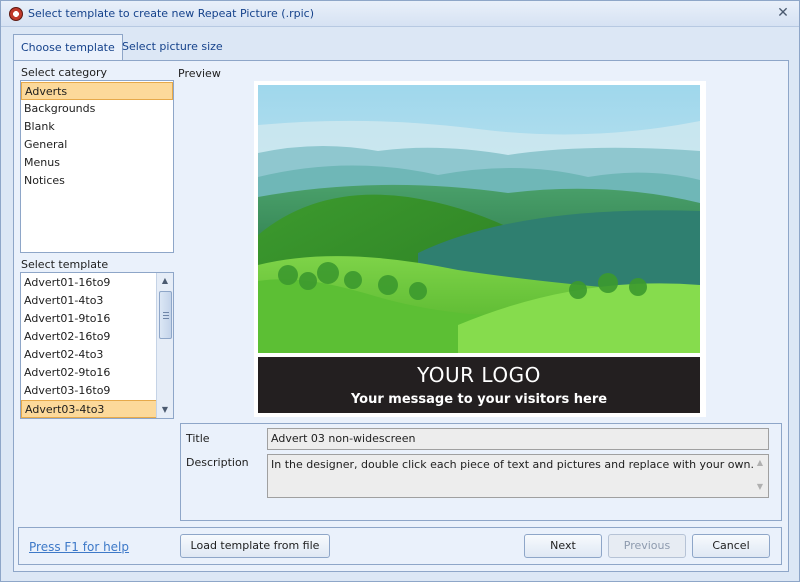  What do you see at coordinates (165, 315) in the screenshot?
I see `scroll-thumb` at bounding box center [165, 315].